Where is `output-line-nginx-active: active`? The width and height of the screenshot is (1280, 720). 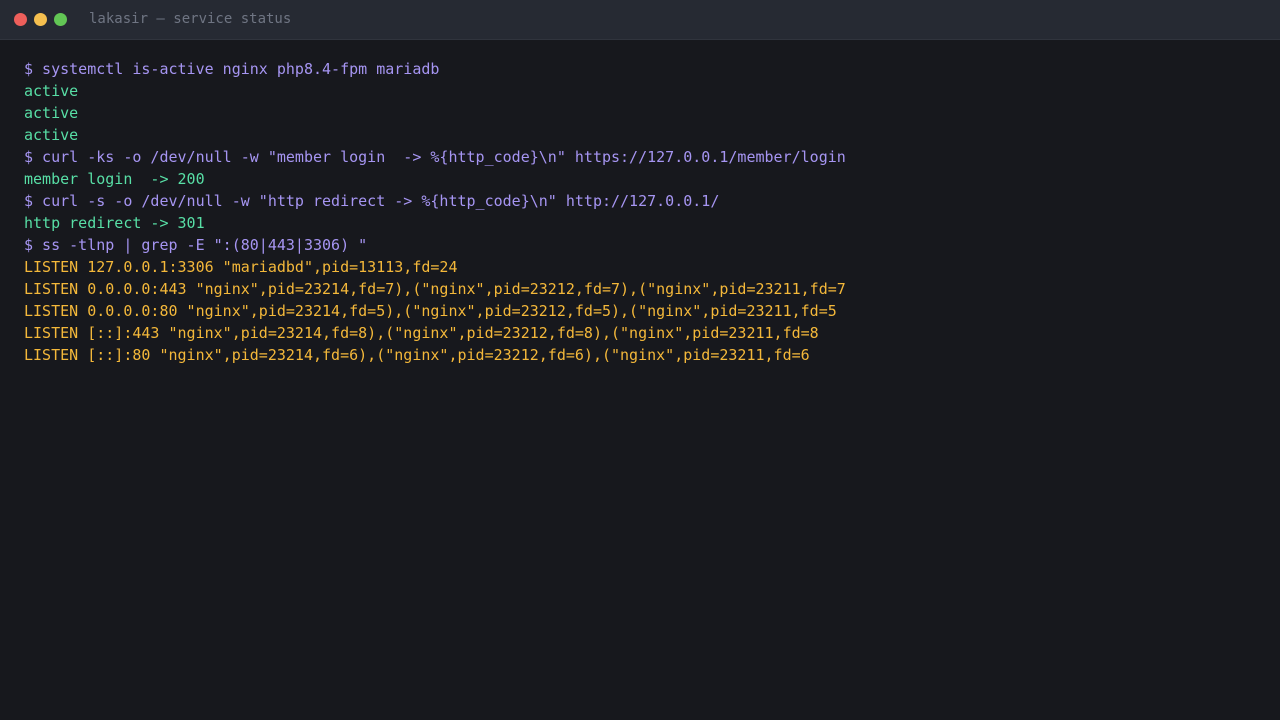
output-line-nginx-active: active is located at coordinates (51, 91).